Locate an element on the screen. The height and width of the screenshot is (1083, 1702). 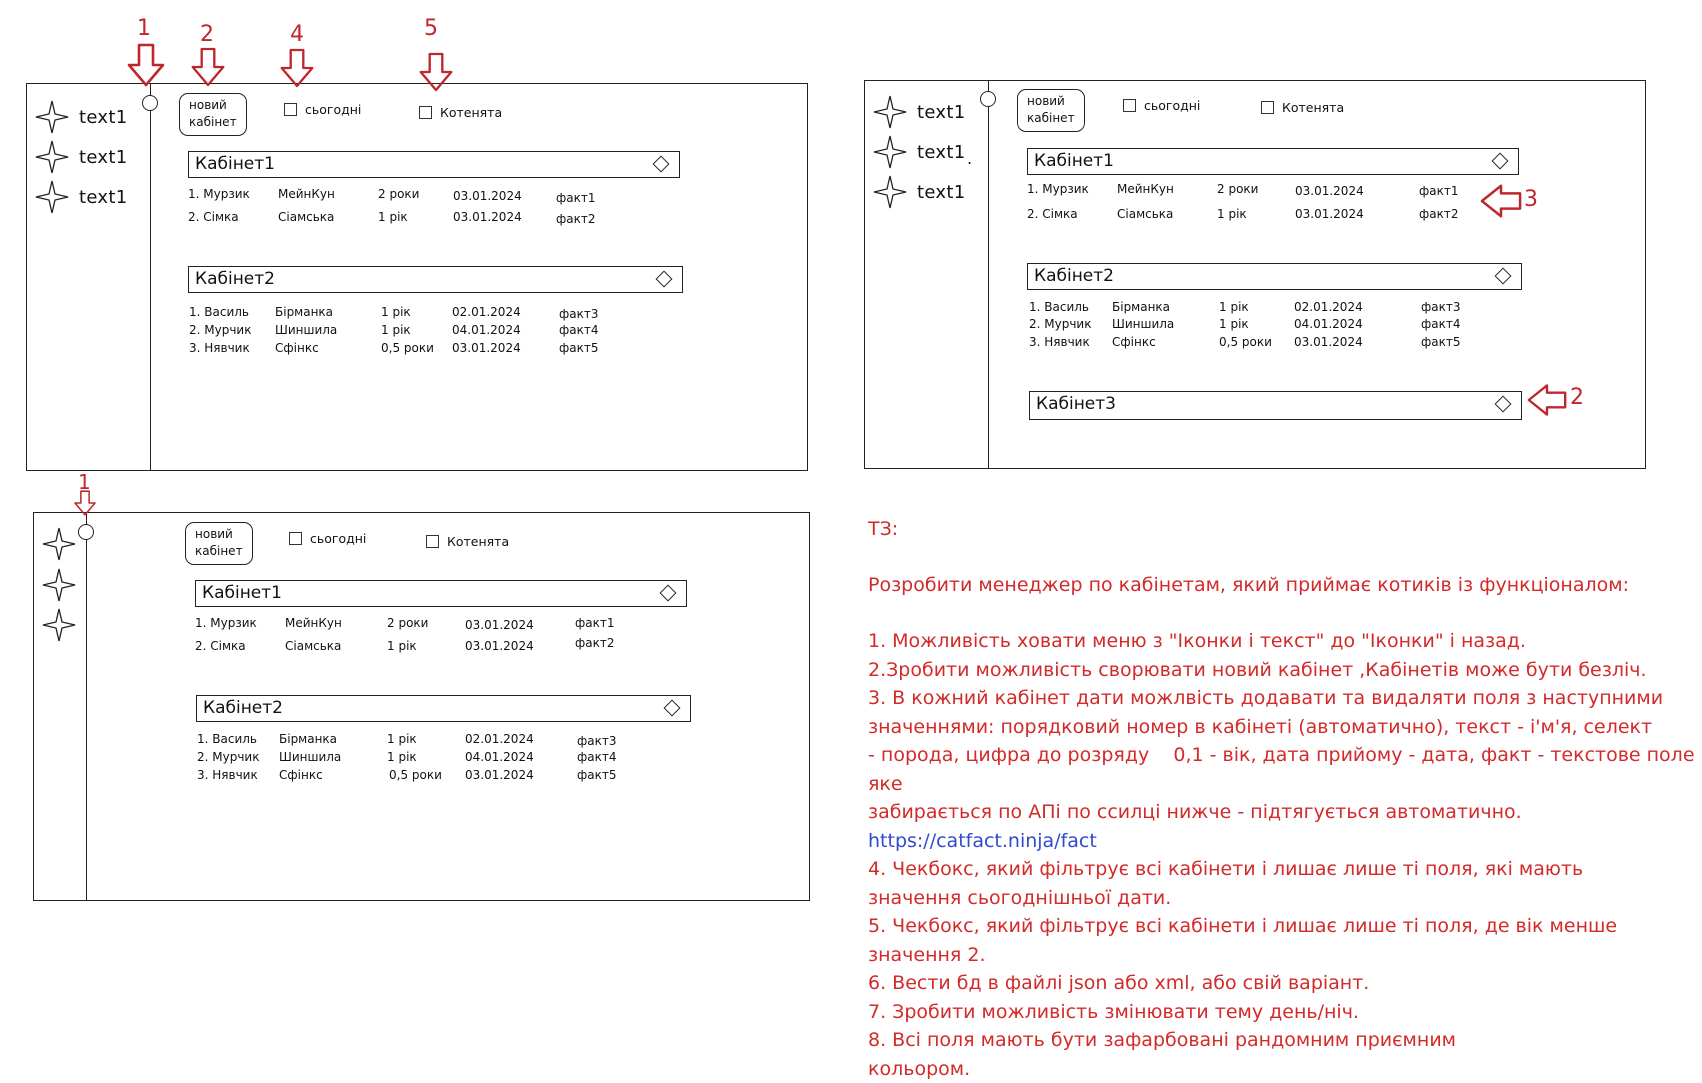
task-heading: ТЗ: is located at coordinates (1283, 529).